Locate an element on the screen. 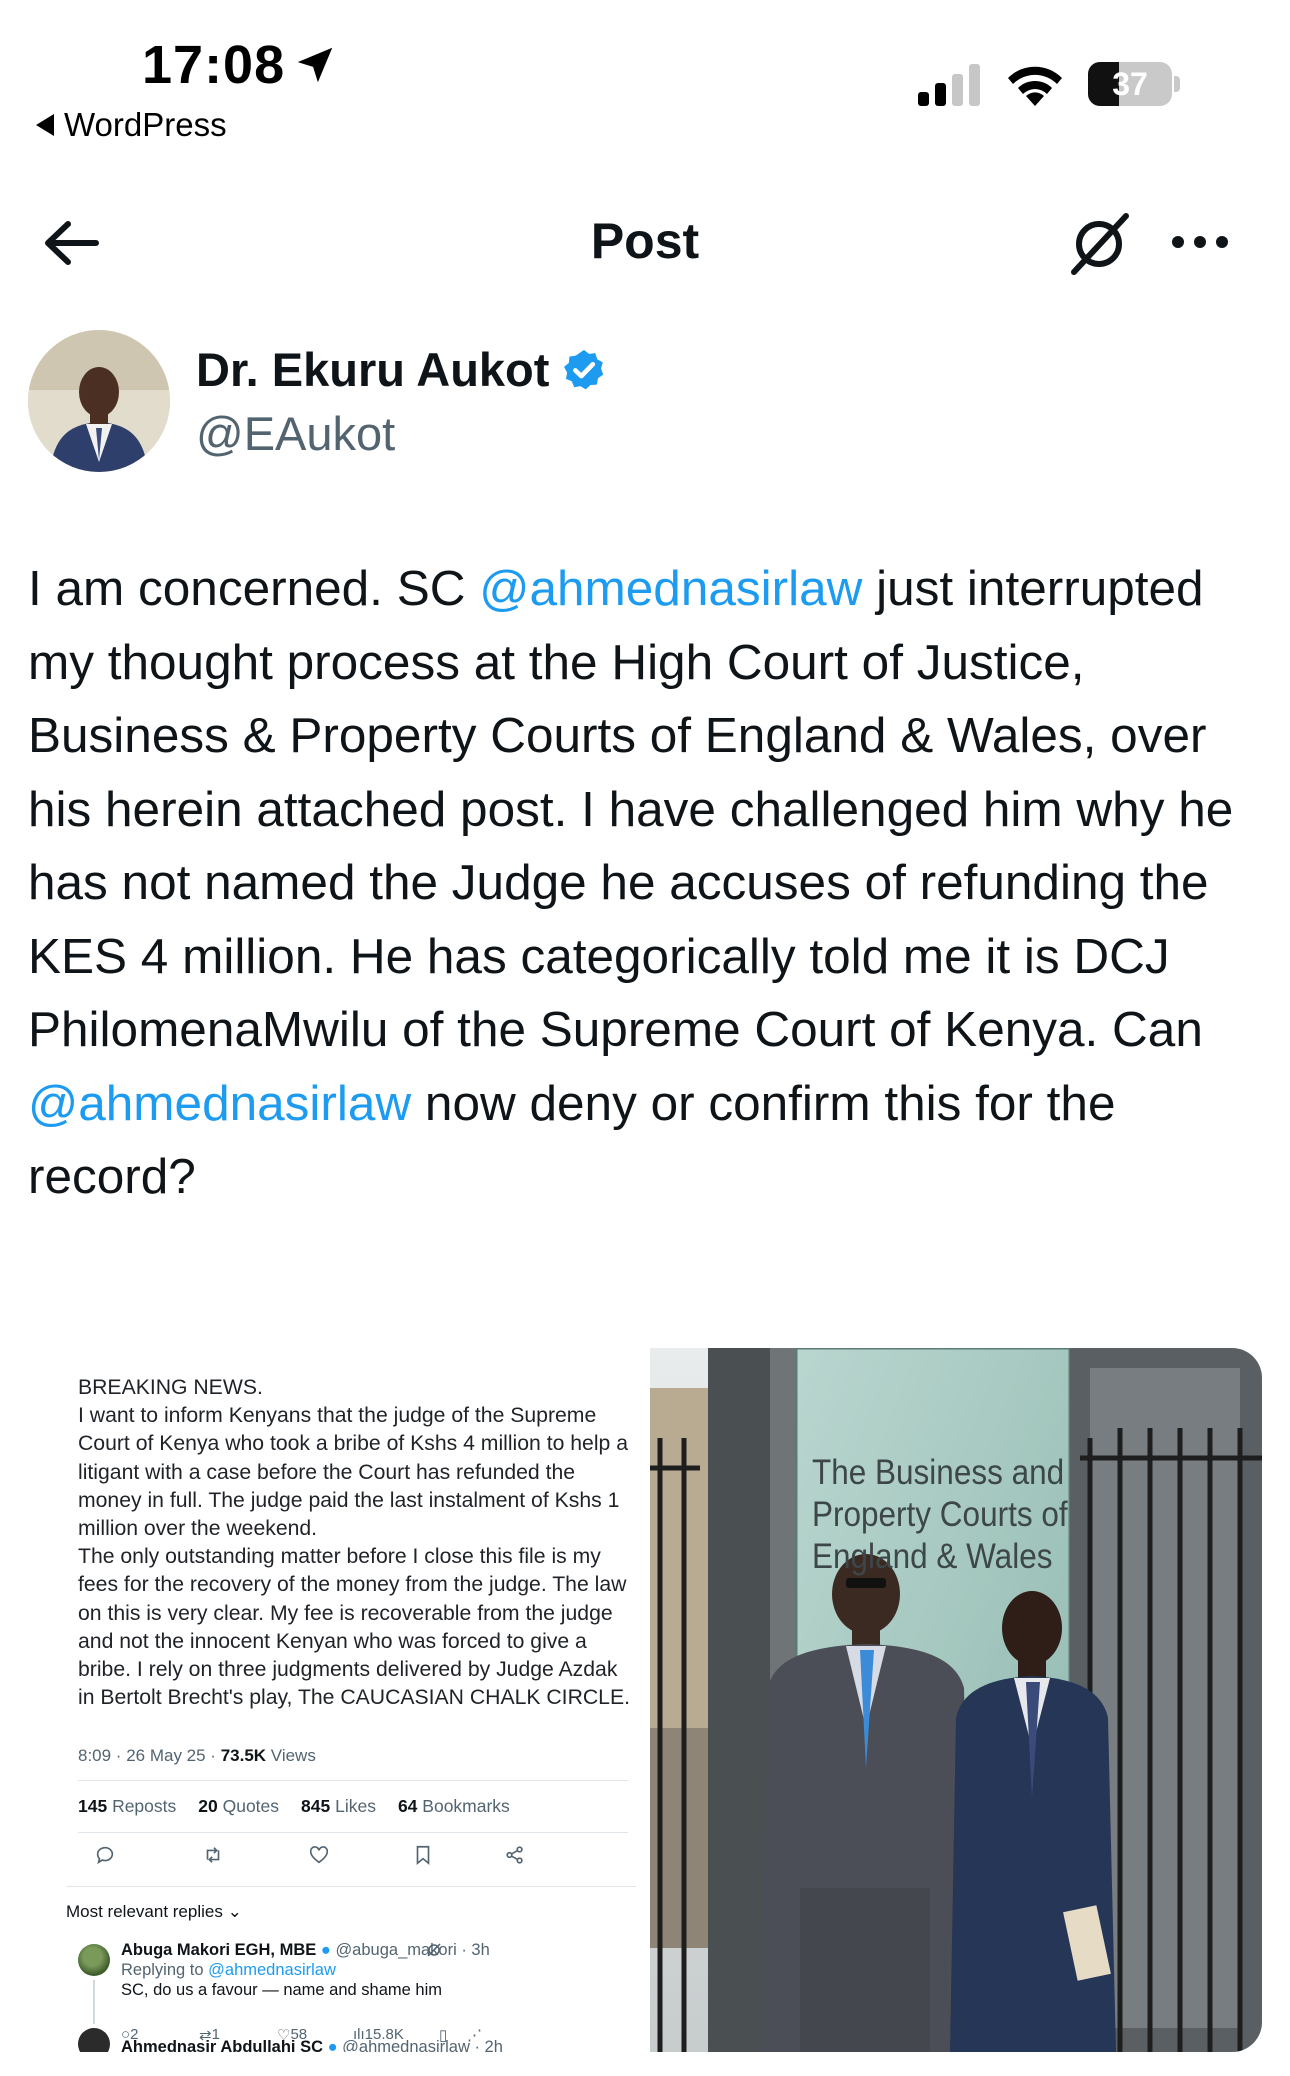 The height and width of the screenshot is (2076, 1290). reply-author-name: Abuga Makori EGH, MBE is located at coordinates (219, 1950).